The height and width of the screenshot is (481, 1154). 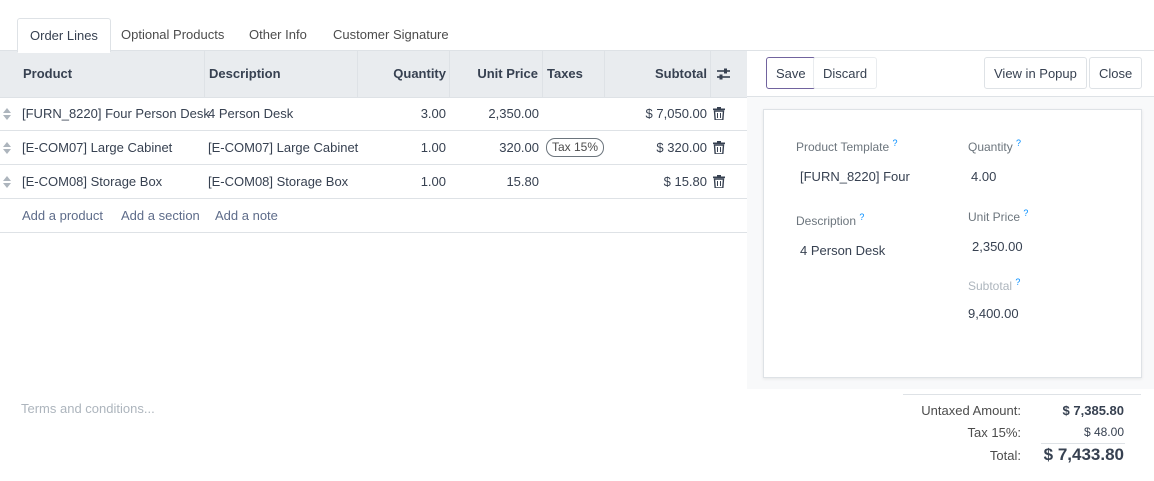 What do you see at coordinates (1022, 394) in the screenshot?
I see `totals-divider` at bounding box center [1022, 394].